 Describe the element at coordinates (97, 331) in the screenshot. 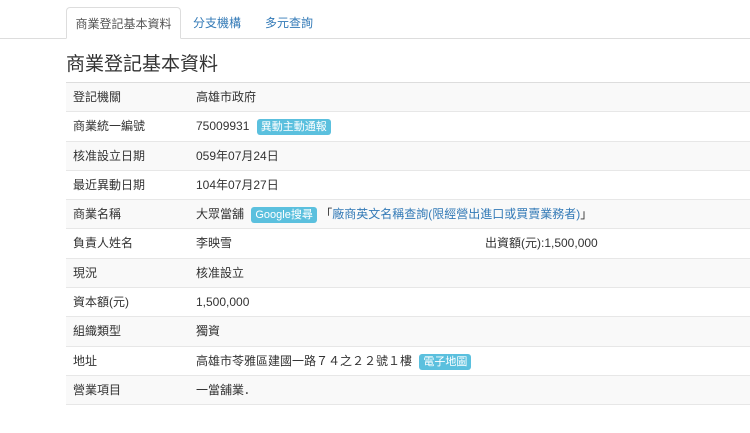

I see `row-label: 組織類型` at that location.